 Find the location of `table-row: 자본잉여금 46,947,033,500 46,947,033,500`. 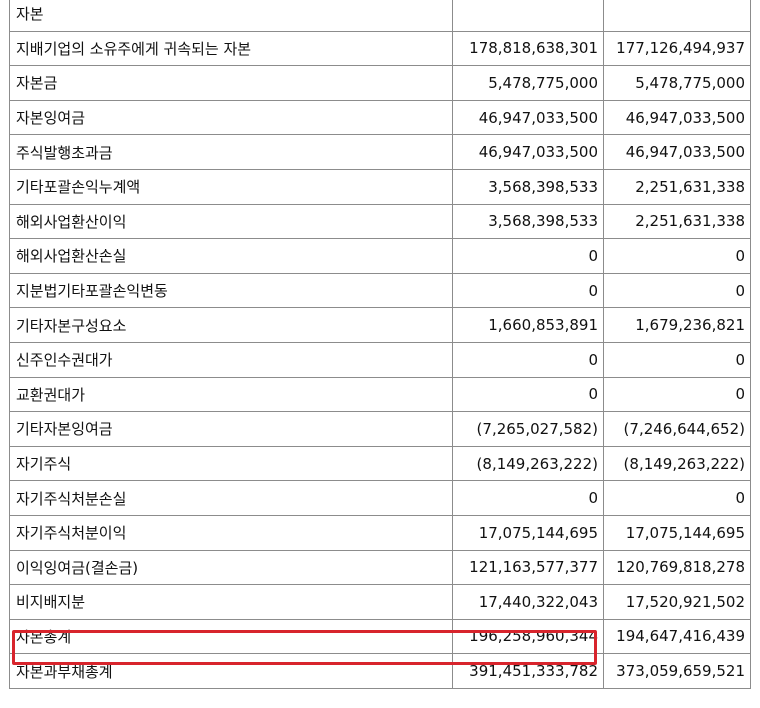

table-row: 자본잉여금 46,947,033,500 46,947,033,500 is located at coordinates (380, 117).